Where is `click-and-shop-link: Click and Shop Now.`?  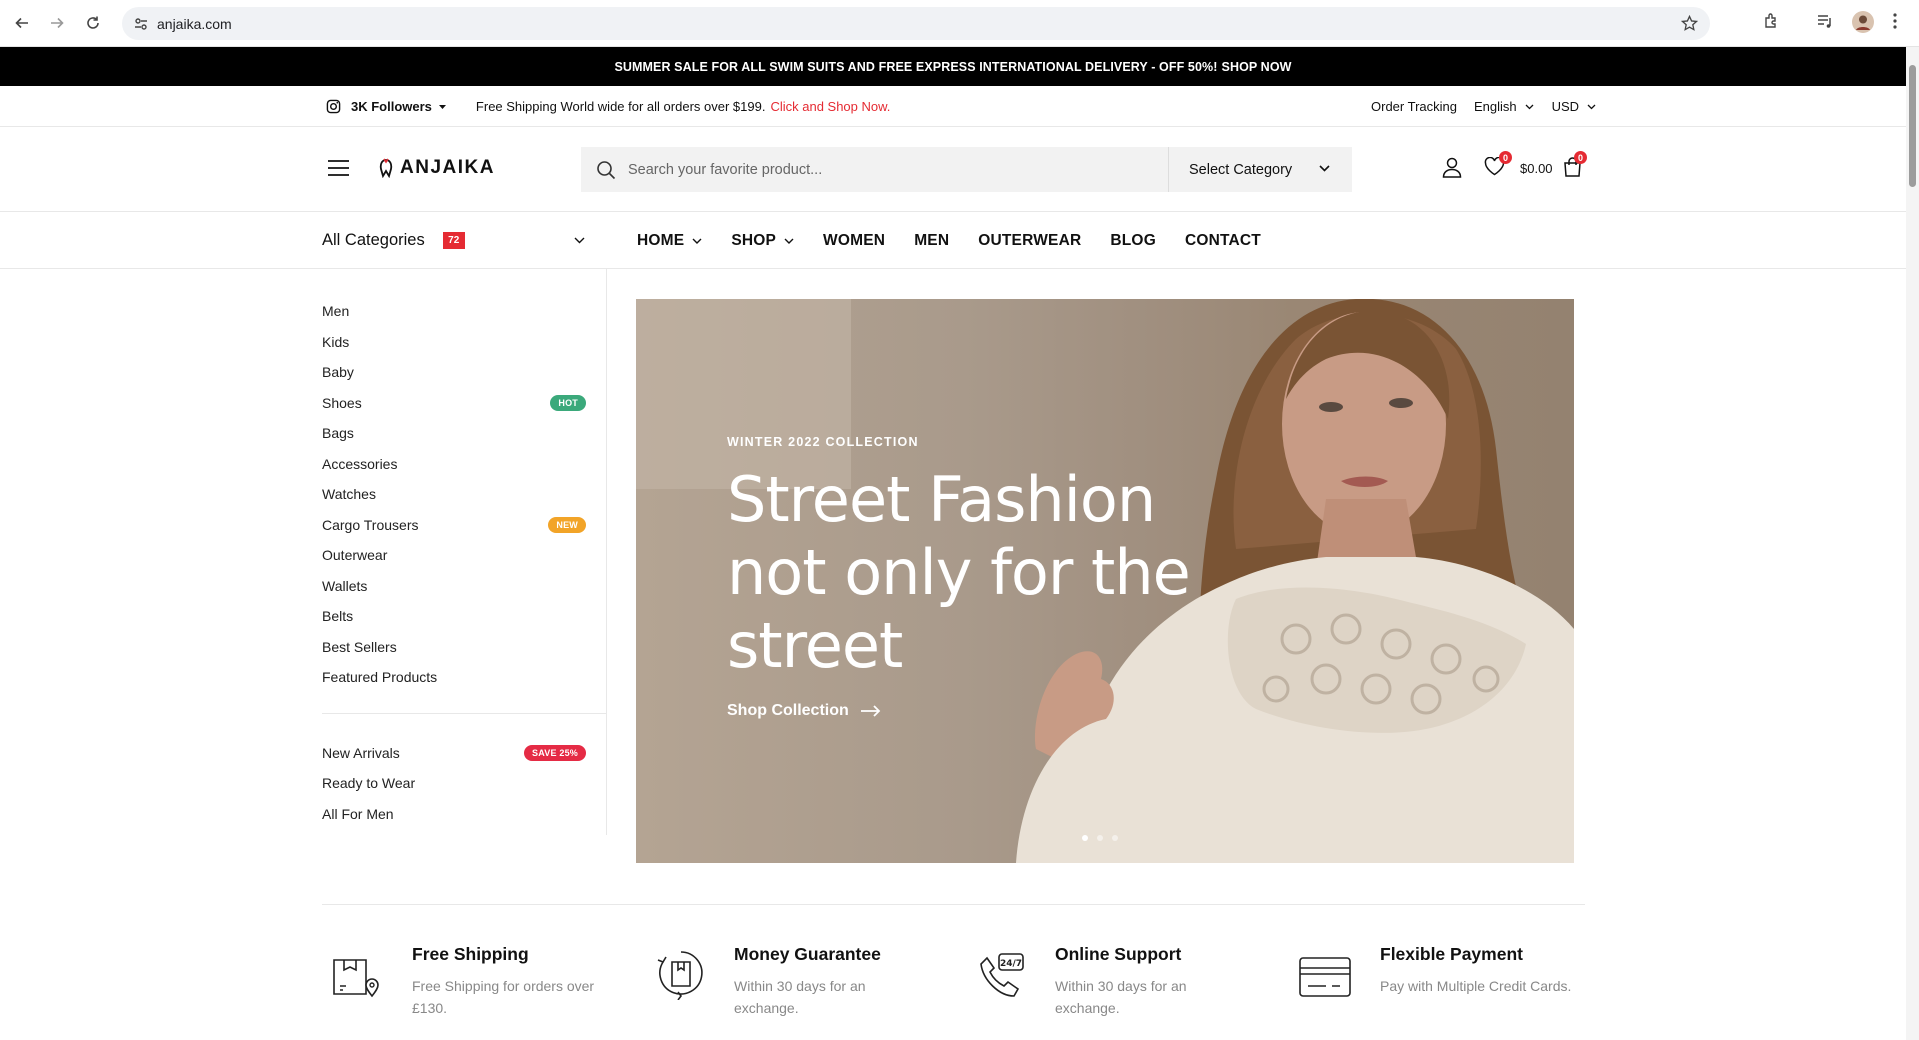
click-and-shop-link: Click and Shop Now. is located at coordinates (830, 106).